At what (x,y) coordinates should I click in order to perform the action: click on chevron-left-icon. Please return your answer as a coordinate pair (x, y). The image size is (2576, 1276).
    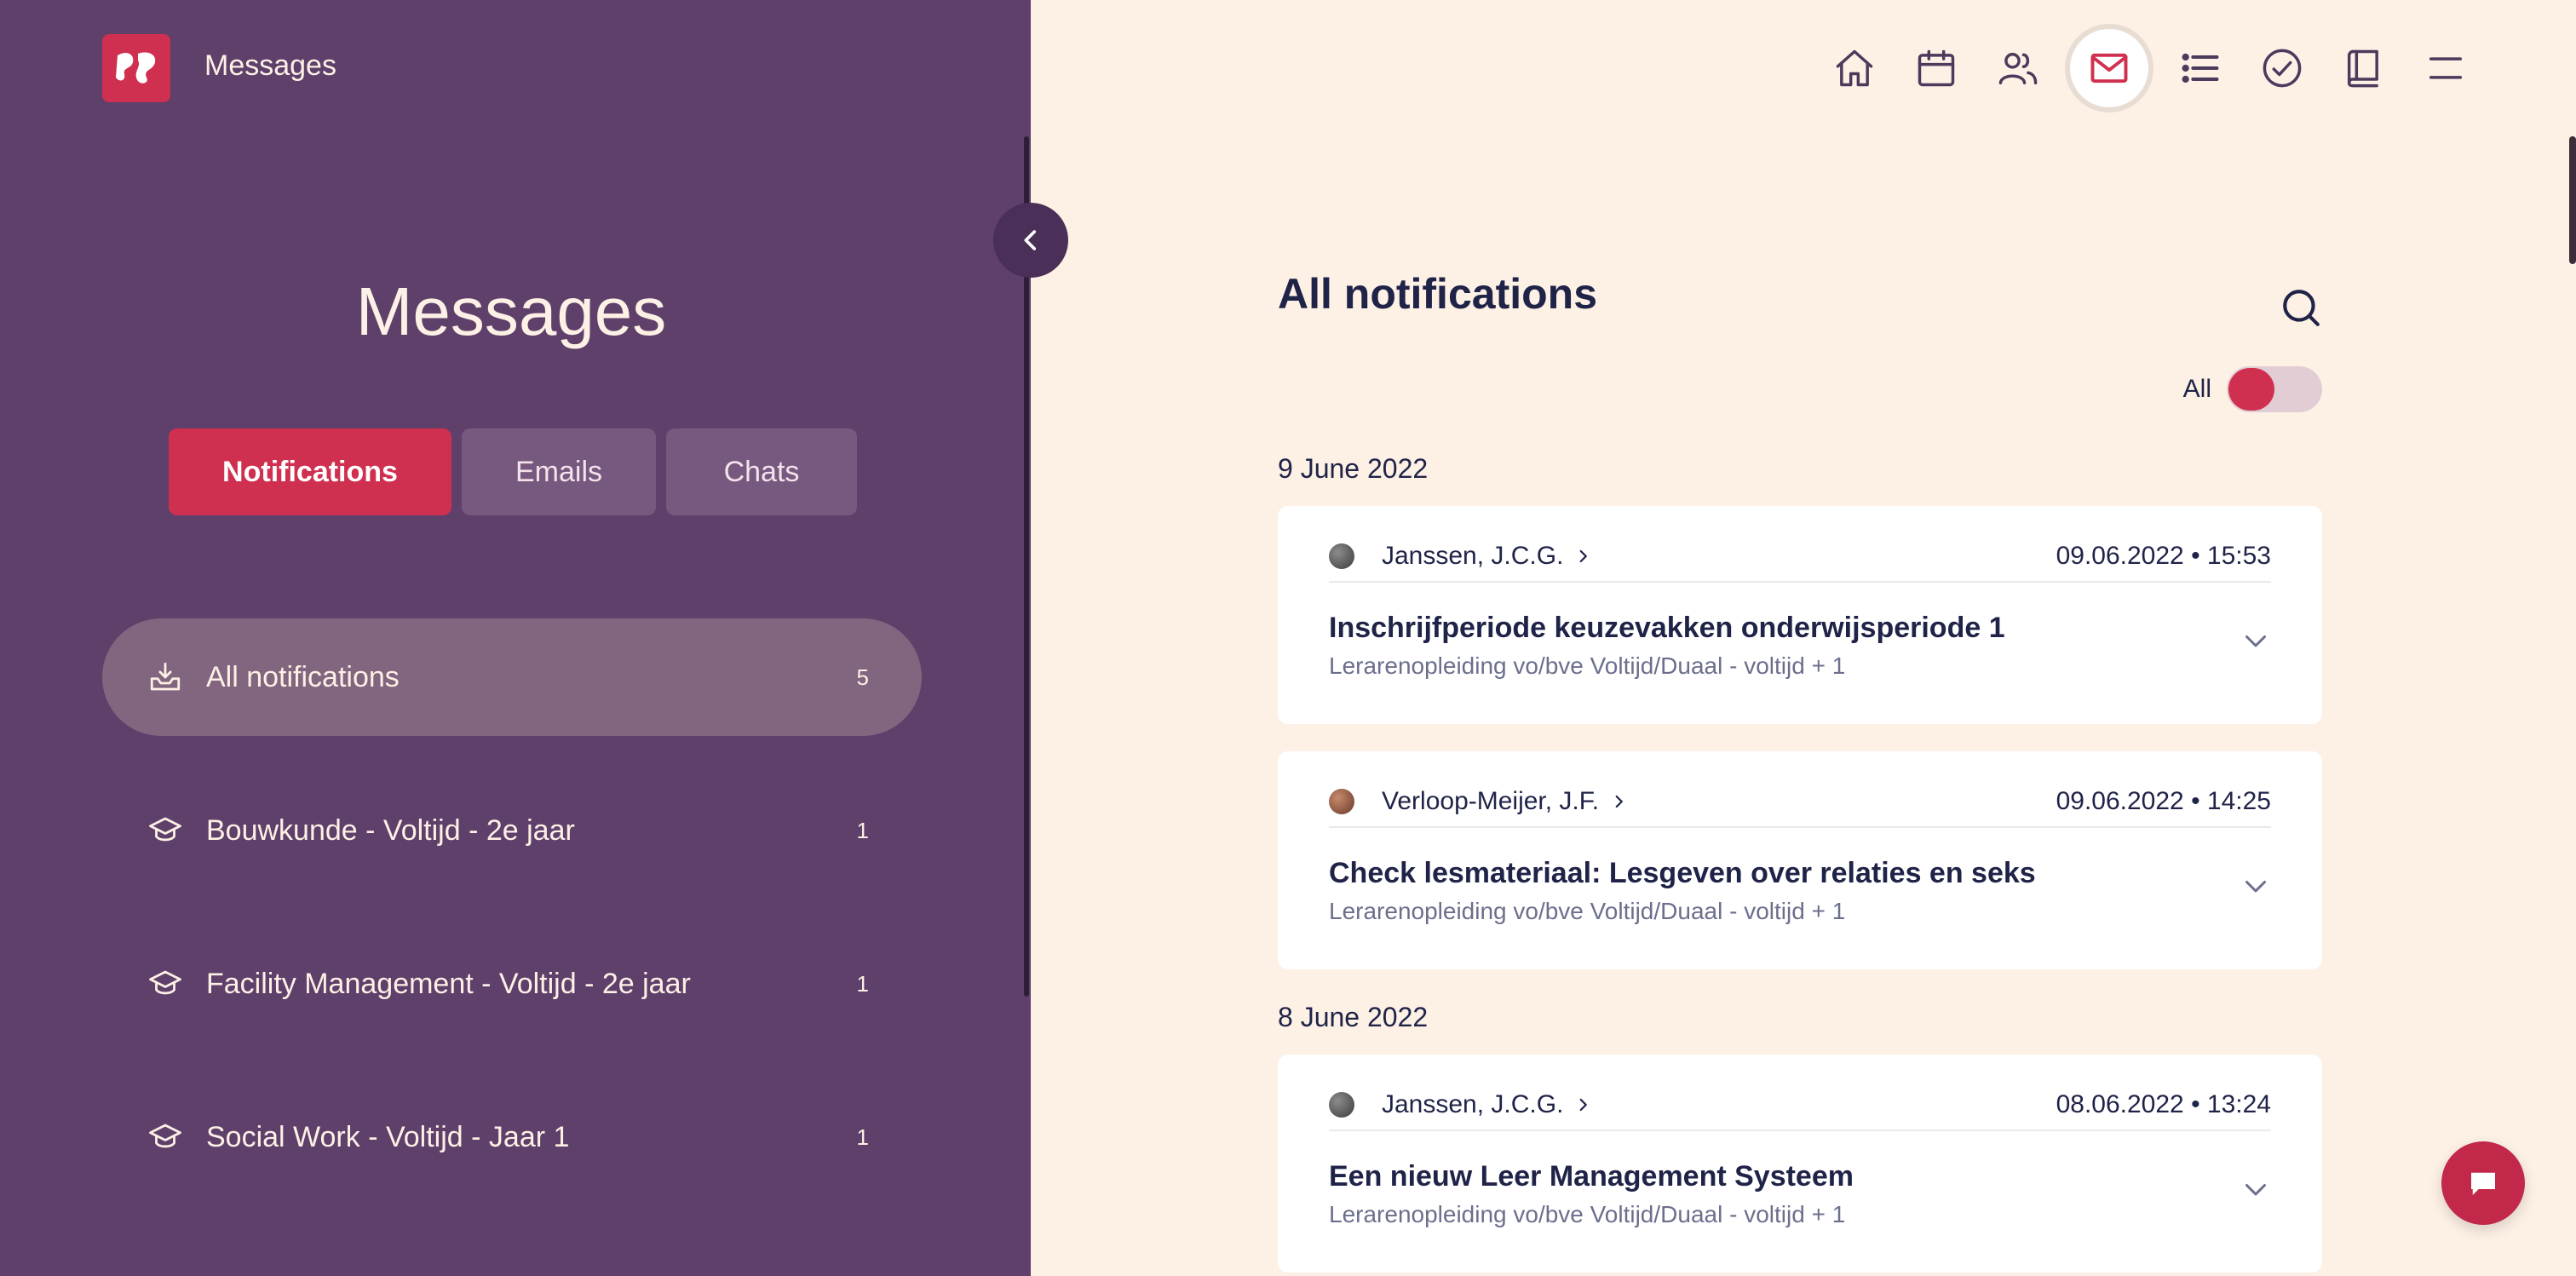
    Looking at the image, I should click on (1031, 240).